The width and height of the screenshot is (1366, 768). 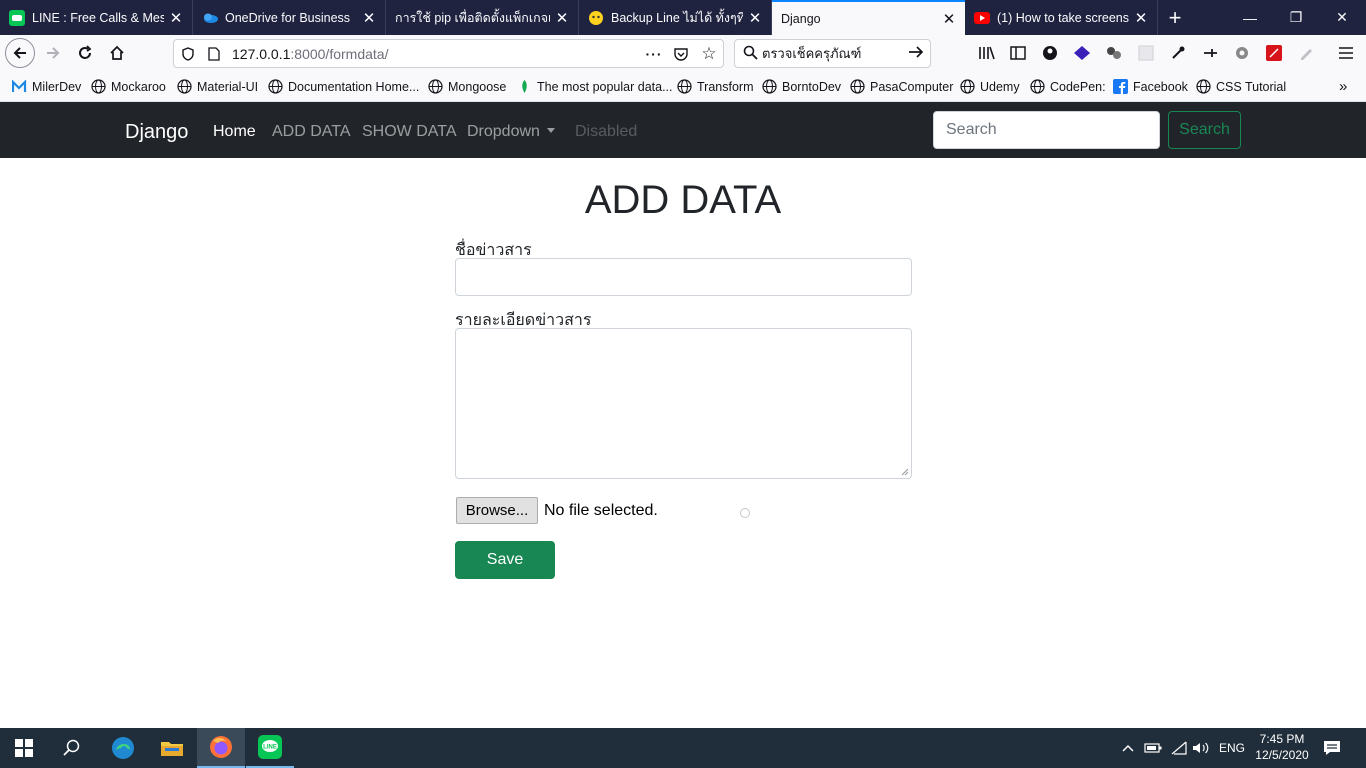 I want to click on bookmark-label: CodePen:, so click(x=1078, y=86).